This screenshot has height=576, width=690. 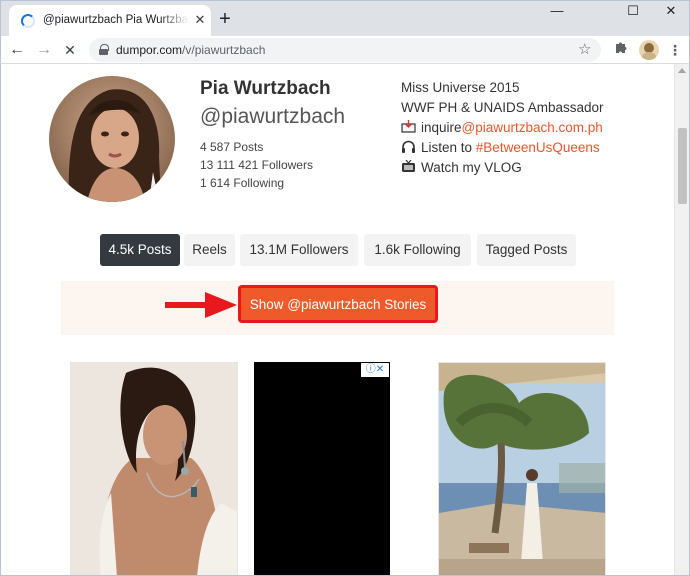 What do you see at coordinates (17, 50) in the screenshot?
I see `back-button: ←` at bounding box center [17, 50].